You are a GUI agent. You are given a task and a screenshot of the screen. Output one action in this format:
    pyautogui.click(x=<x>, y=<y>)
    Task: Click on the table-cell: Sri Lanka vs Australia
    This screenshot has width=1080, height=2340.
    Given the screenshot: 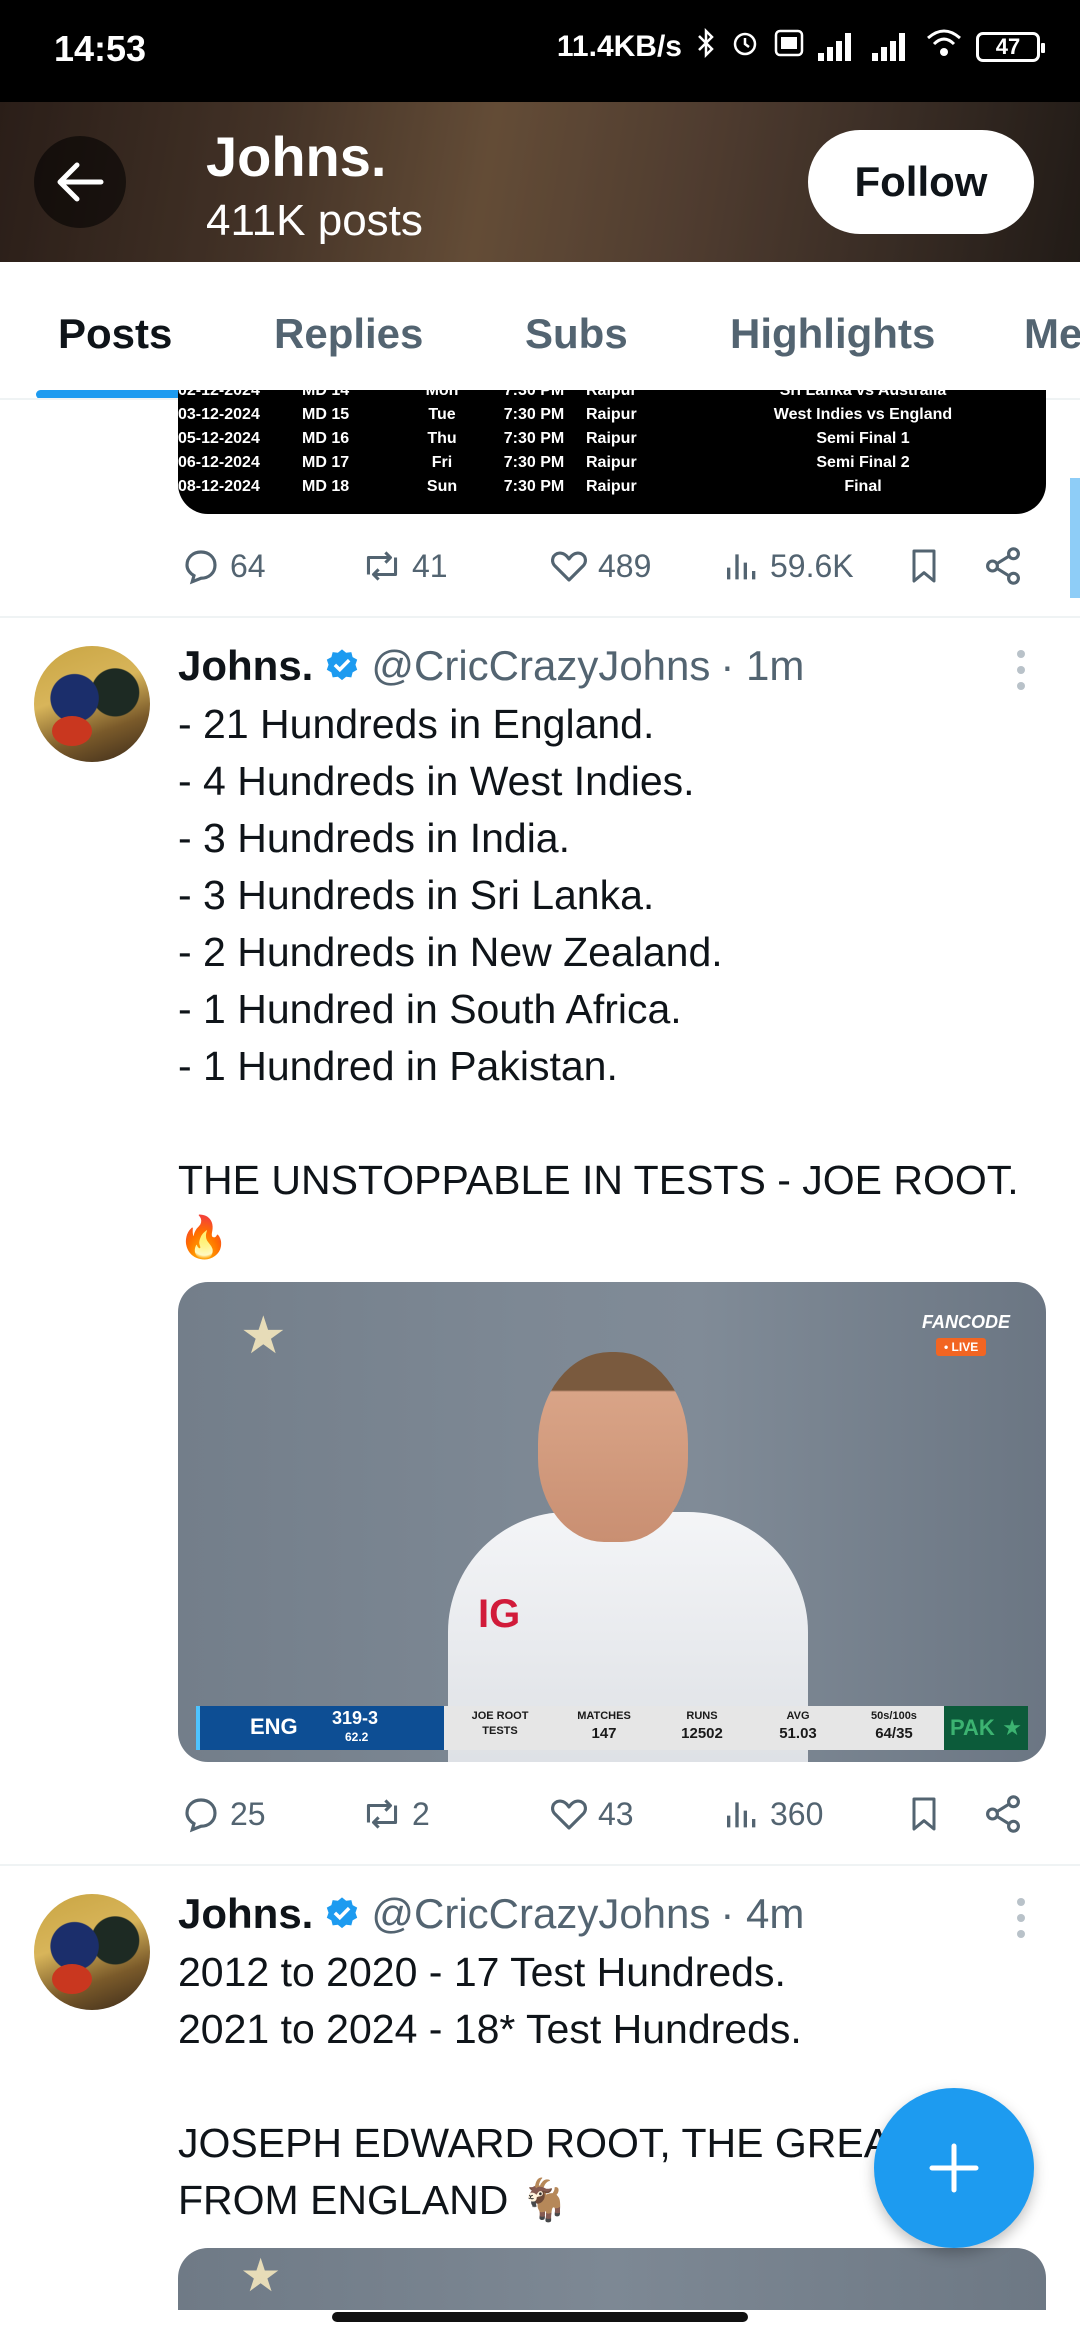 What is the action you would take?
    pyautogui.click(x=863, y=394)
    